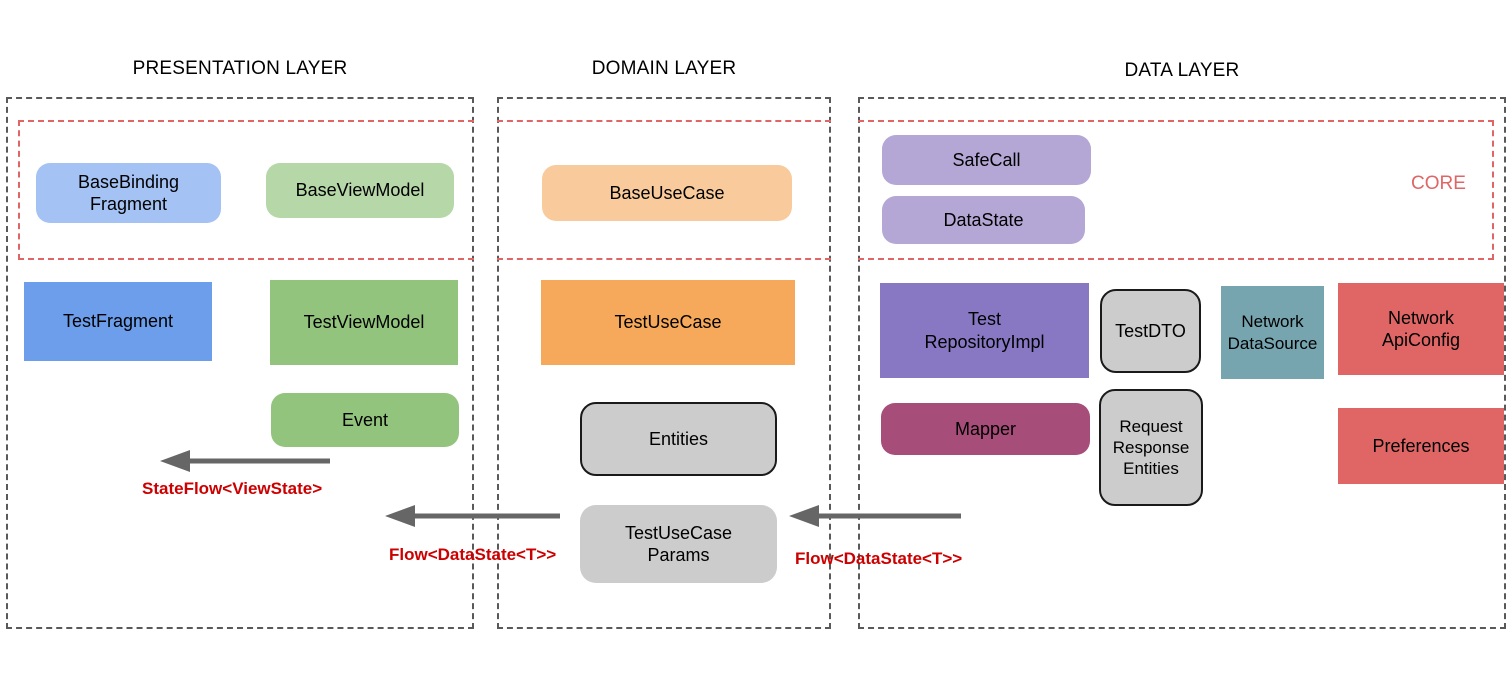 This screenshot has height=679, width=1511. What do you see at coordinates (986, 160) in the screenshot?
I see `node-safecall: SafeCall` at bounding box center [986, 160].